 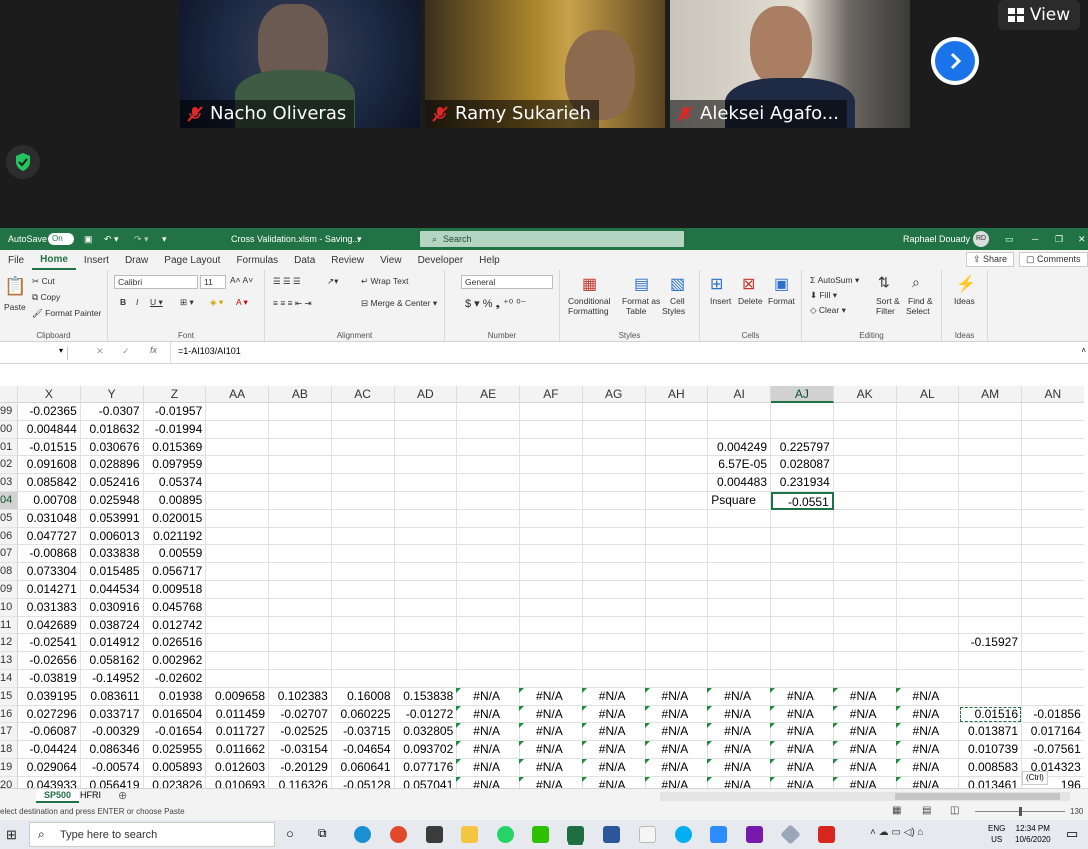 I want to click on tab-review: Review, so click(x=347, y=260).